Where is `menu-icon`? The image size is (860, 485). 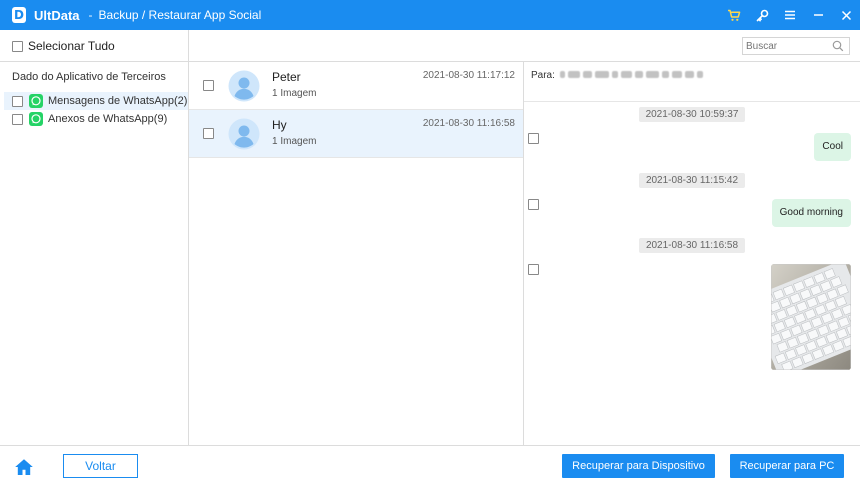
menu-icon is located at coordinates (790, 15).